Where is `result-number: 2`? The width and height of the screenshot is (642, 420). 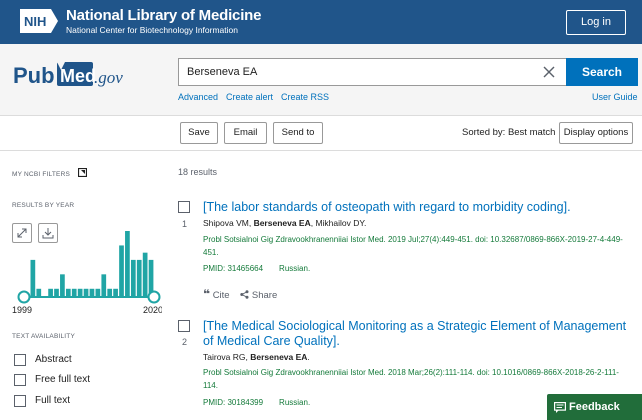
result-number: 2 is located at coordinates (185, 342).